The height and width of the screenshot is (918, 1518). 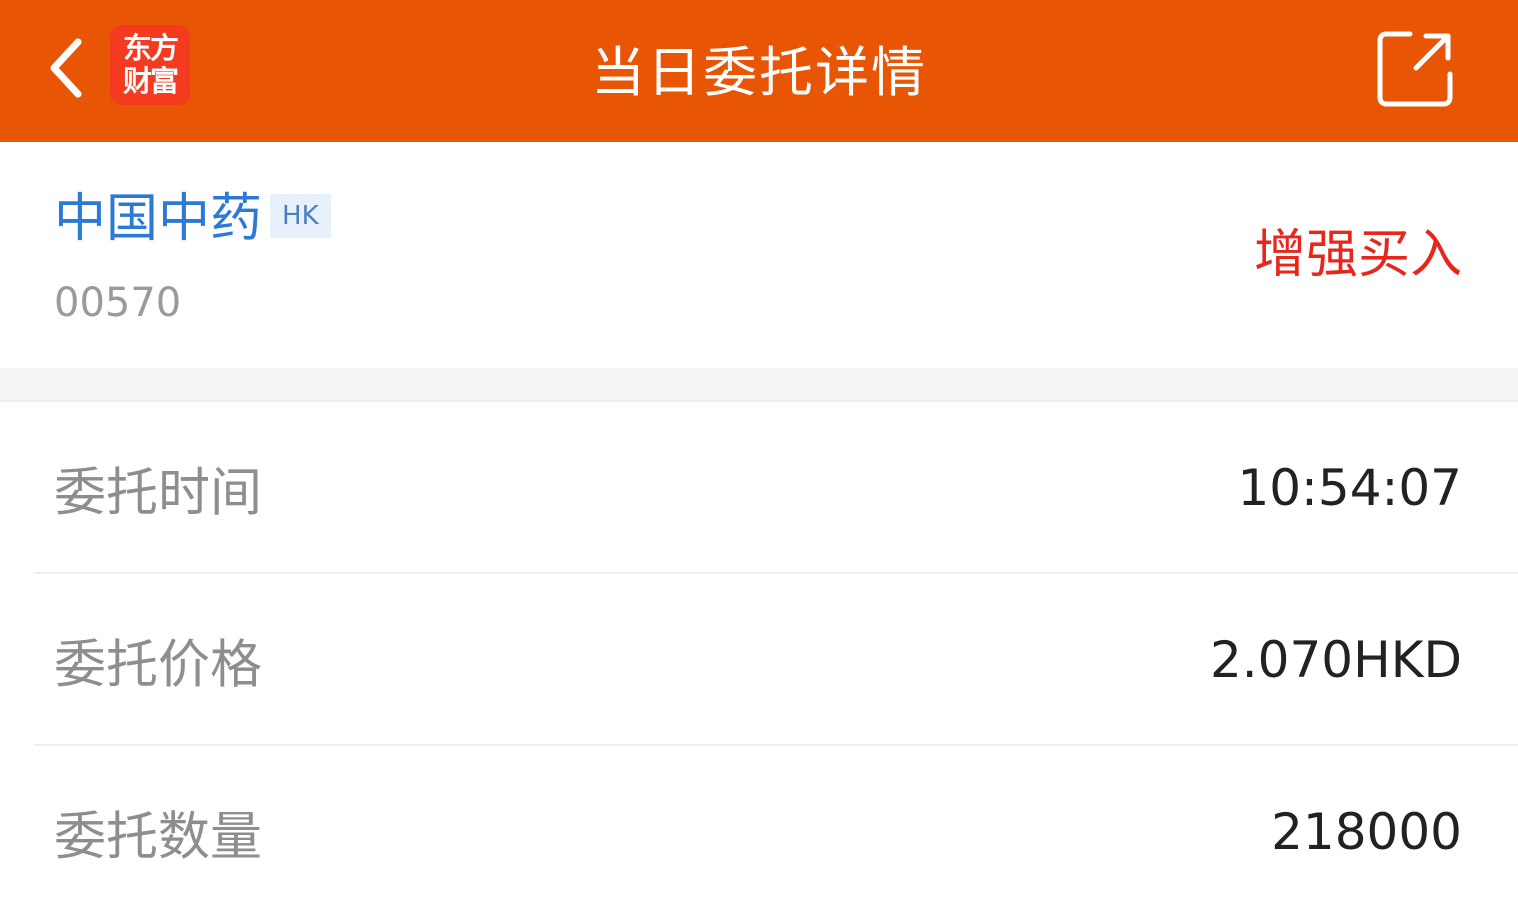 I want to click on share-external-icon, so click(x=1415, y=69).